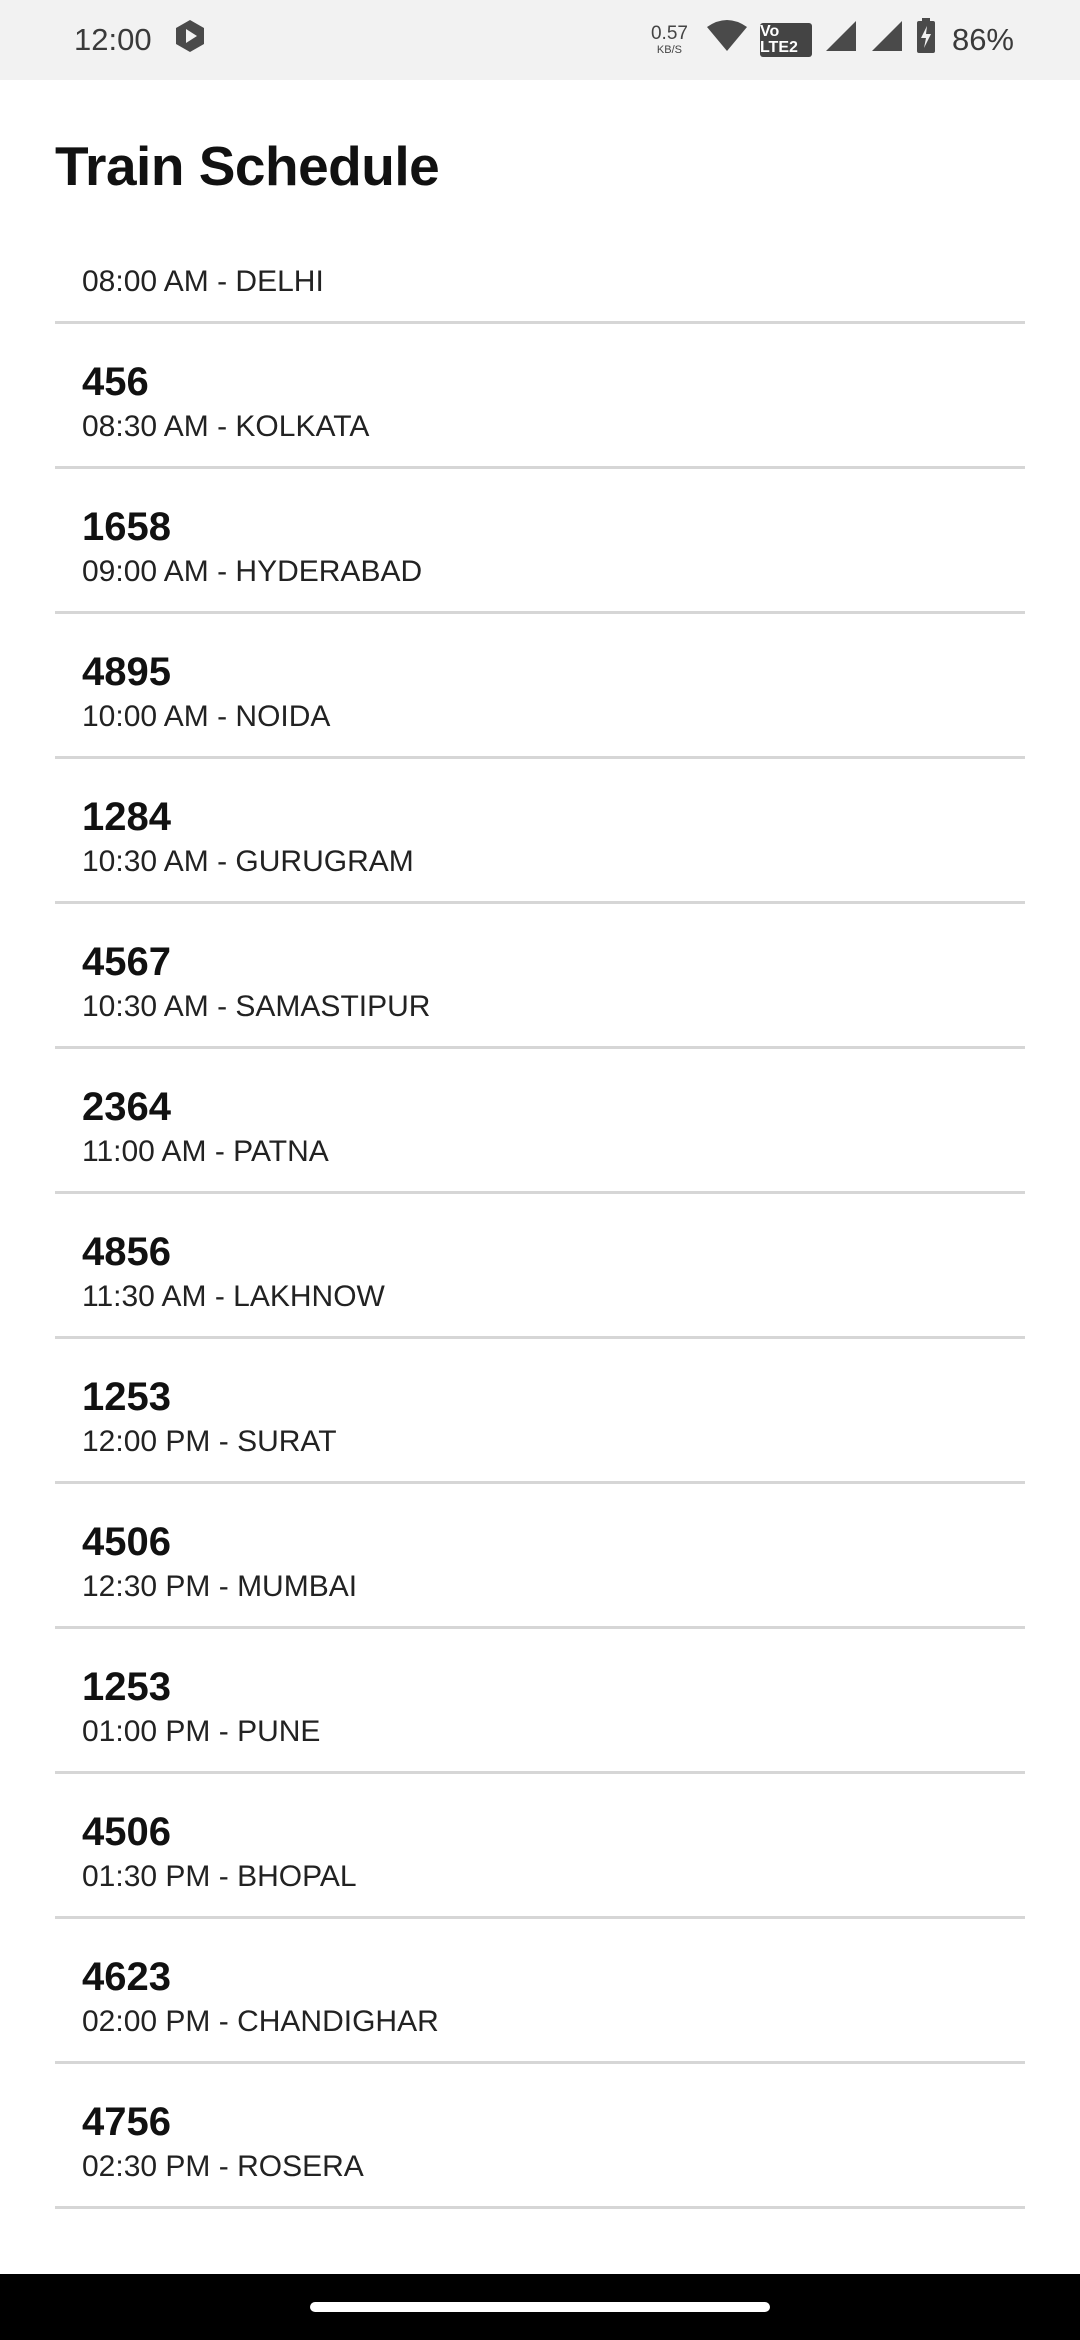  Describe the element at coordinates (540, 40) in the screenshot. I see `status-bar: 12:00 0.57 KB/S Vo LTE2 86%` at that location.